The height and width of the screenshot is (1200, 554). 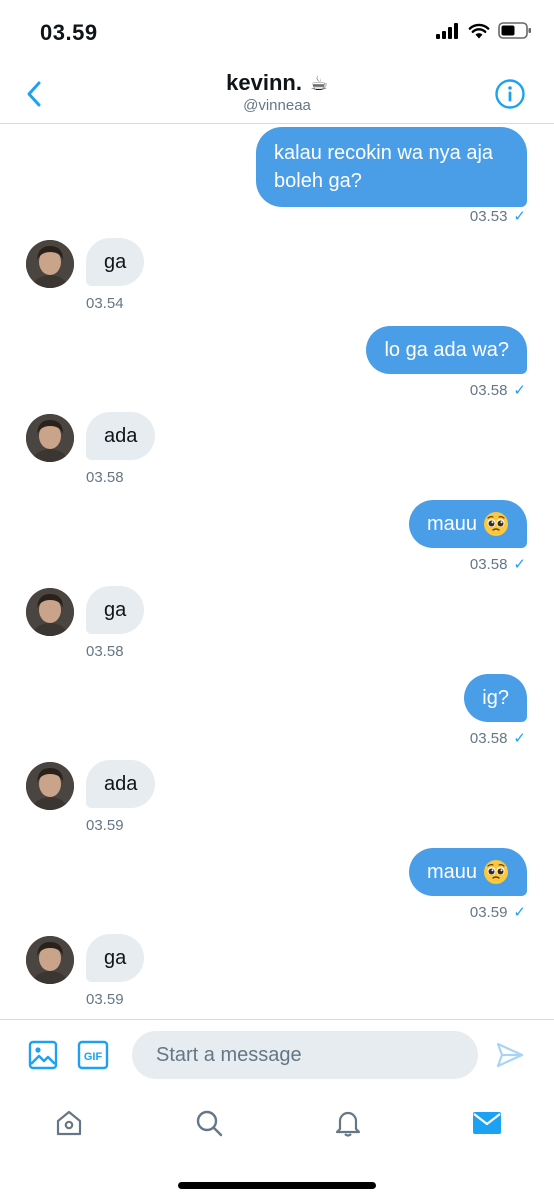 I want to click on image-icon, so click(x=43, y=1055).